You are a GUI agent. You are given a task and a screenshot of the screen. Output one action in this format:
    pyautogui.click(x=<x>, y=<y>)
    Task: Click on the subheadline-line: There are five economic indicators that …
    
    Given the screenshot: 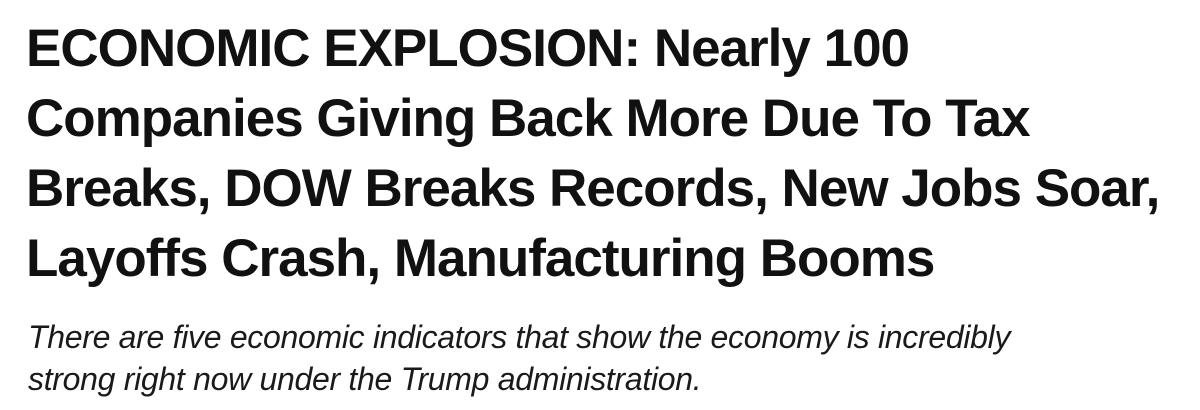 What is the action you would take?
    pyautogui.click(x=519, y=337)
    